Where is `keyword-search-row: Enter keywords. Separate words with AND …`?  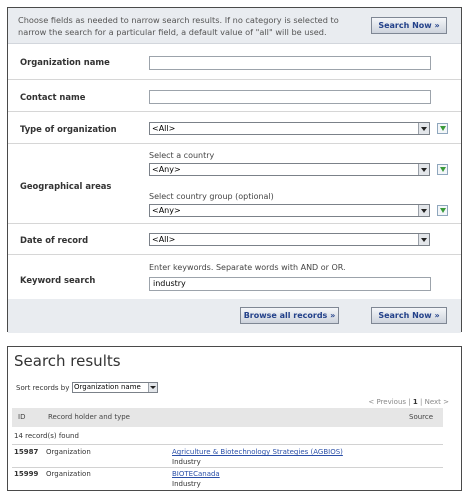 keyword-search-row: Enter keywords. Separate words with AND … is located at coordinates (234, 277).